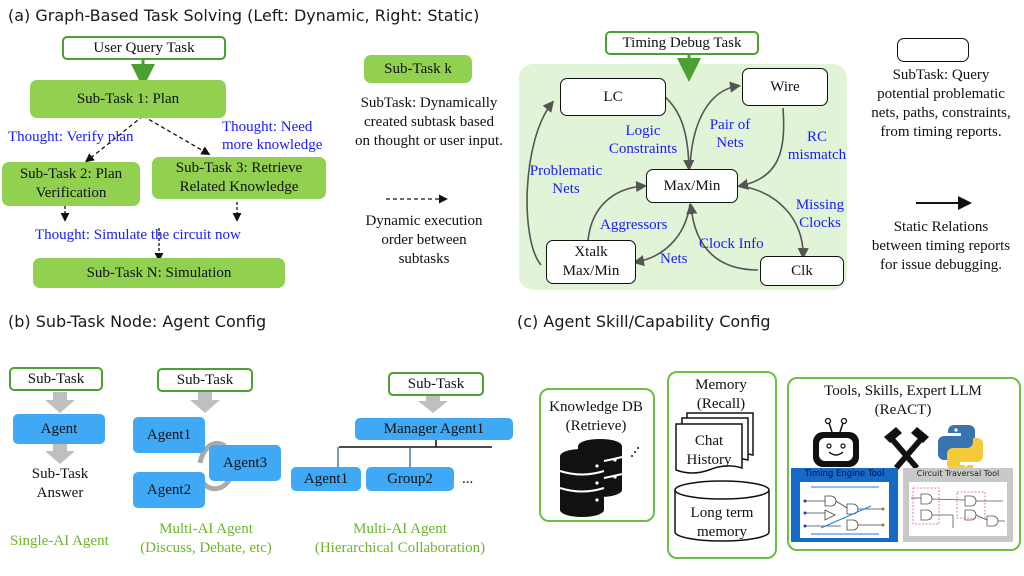 The width and height of the screenshot is (1024, 576). What do you see at coordinates (960, 449) in the screenshot?
I see `python-icon` at bounding box center [960, 449].